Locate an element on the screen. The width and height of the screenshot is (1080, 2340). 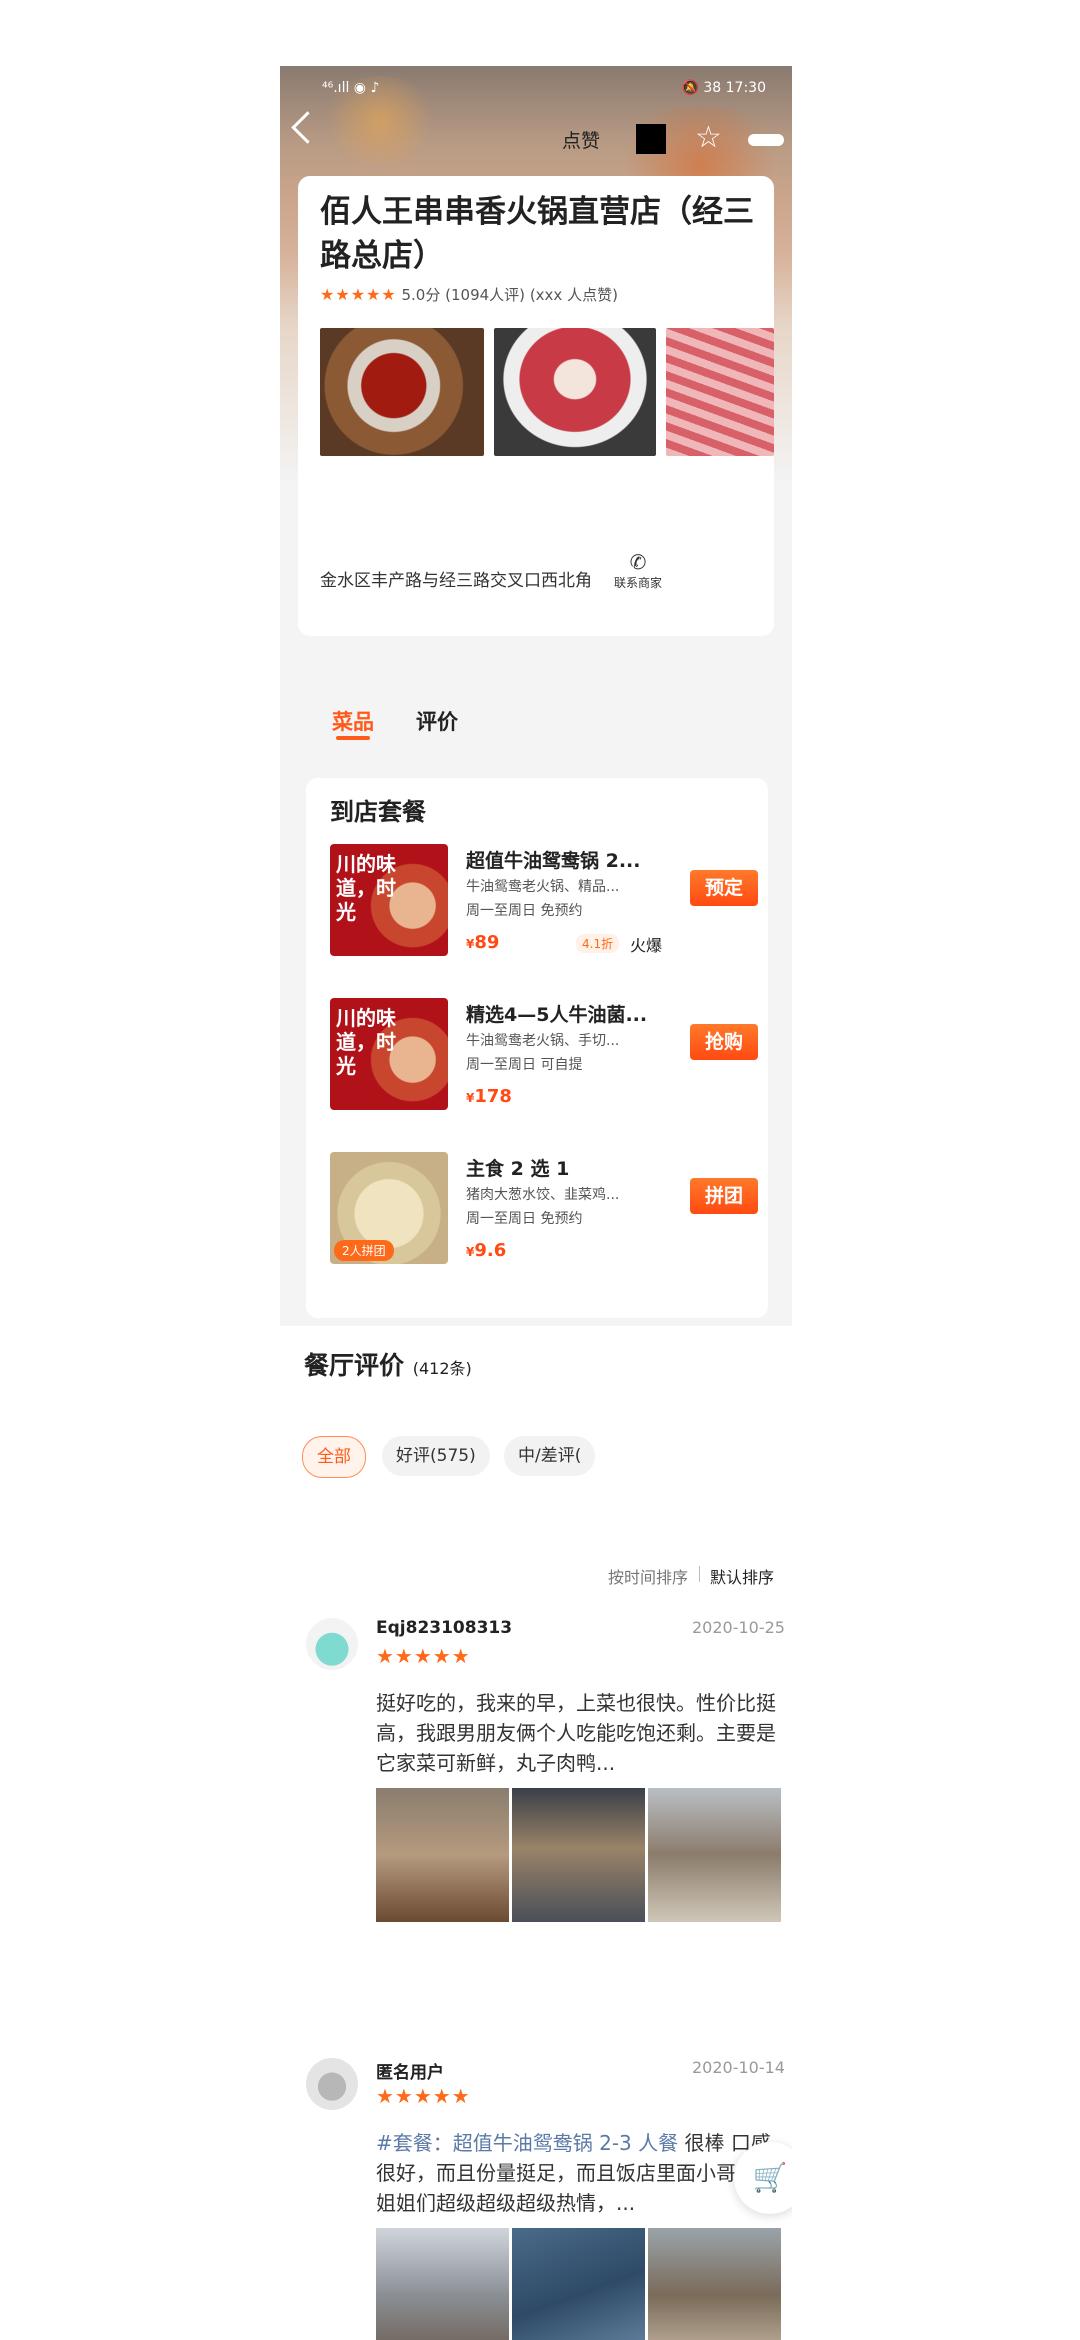
package-title: 主食 2 选 1 is located at coordinates (518, 1169).